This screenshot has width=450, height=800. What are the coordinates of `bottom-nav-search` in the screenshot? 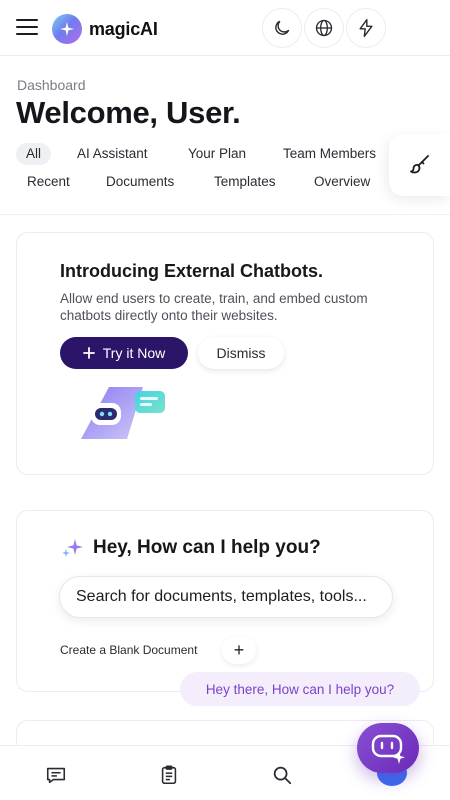 It's located at (282, 775).